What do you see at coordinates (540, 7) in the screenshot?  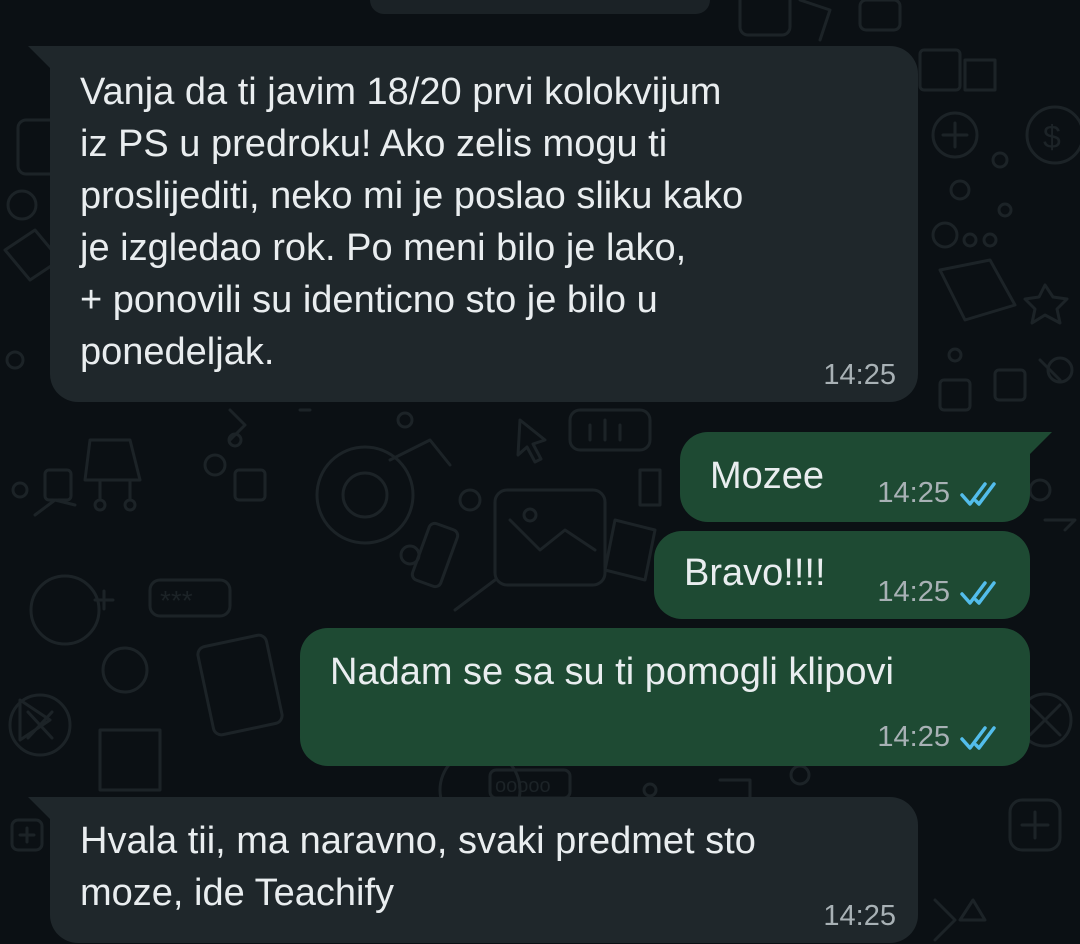 I see `previous-message-edge` at bounding box center [540, 7].